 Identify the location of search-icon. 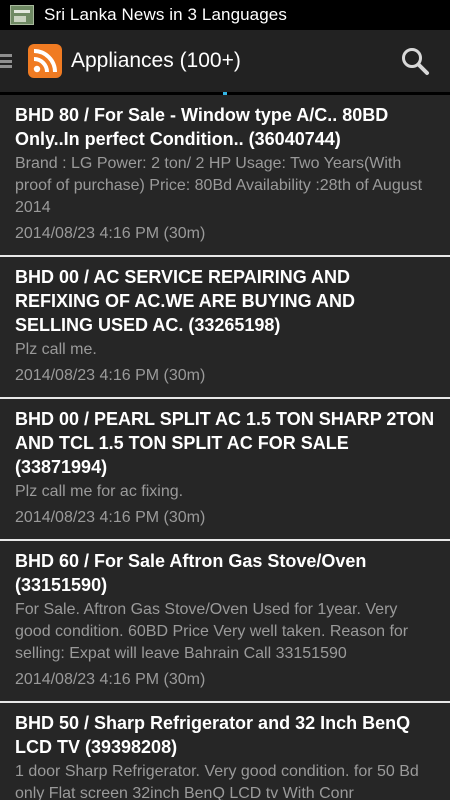
(415, 61).